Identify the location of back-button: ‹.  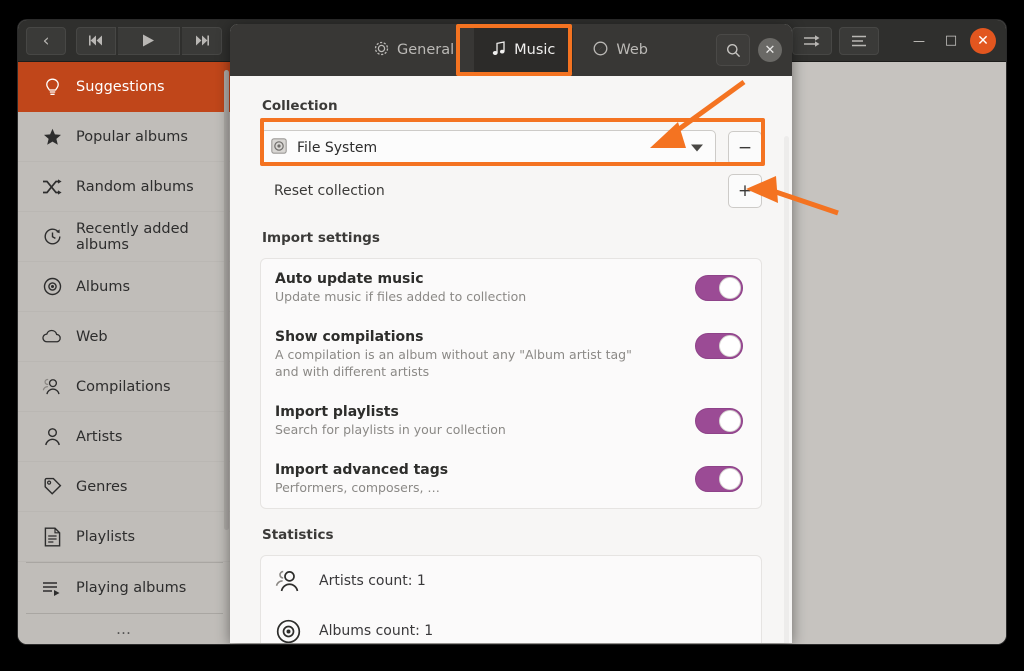
(46, 40).